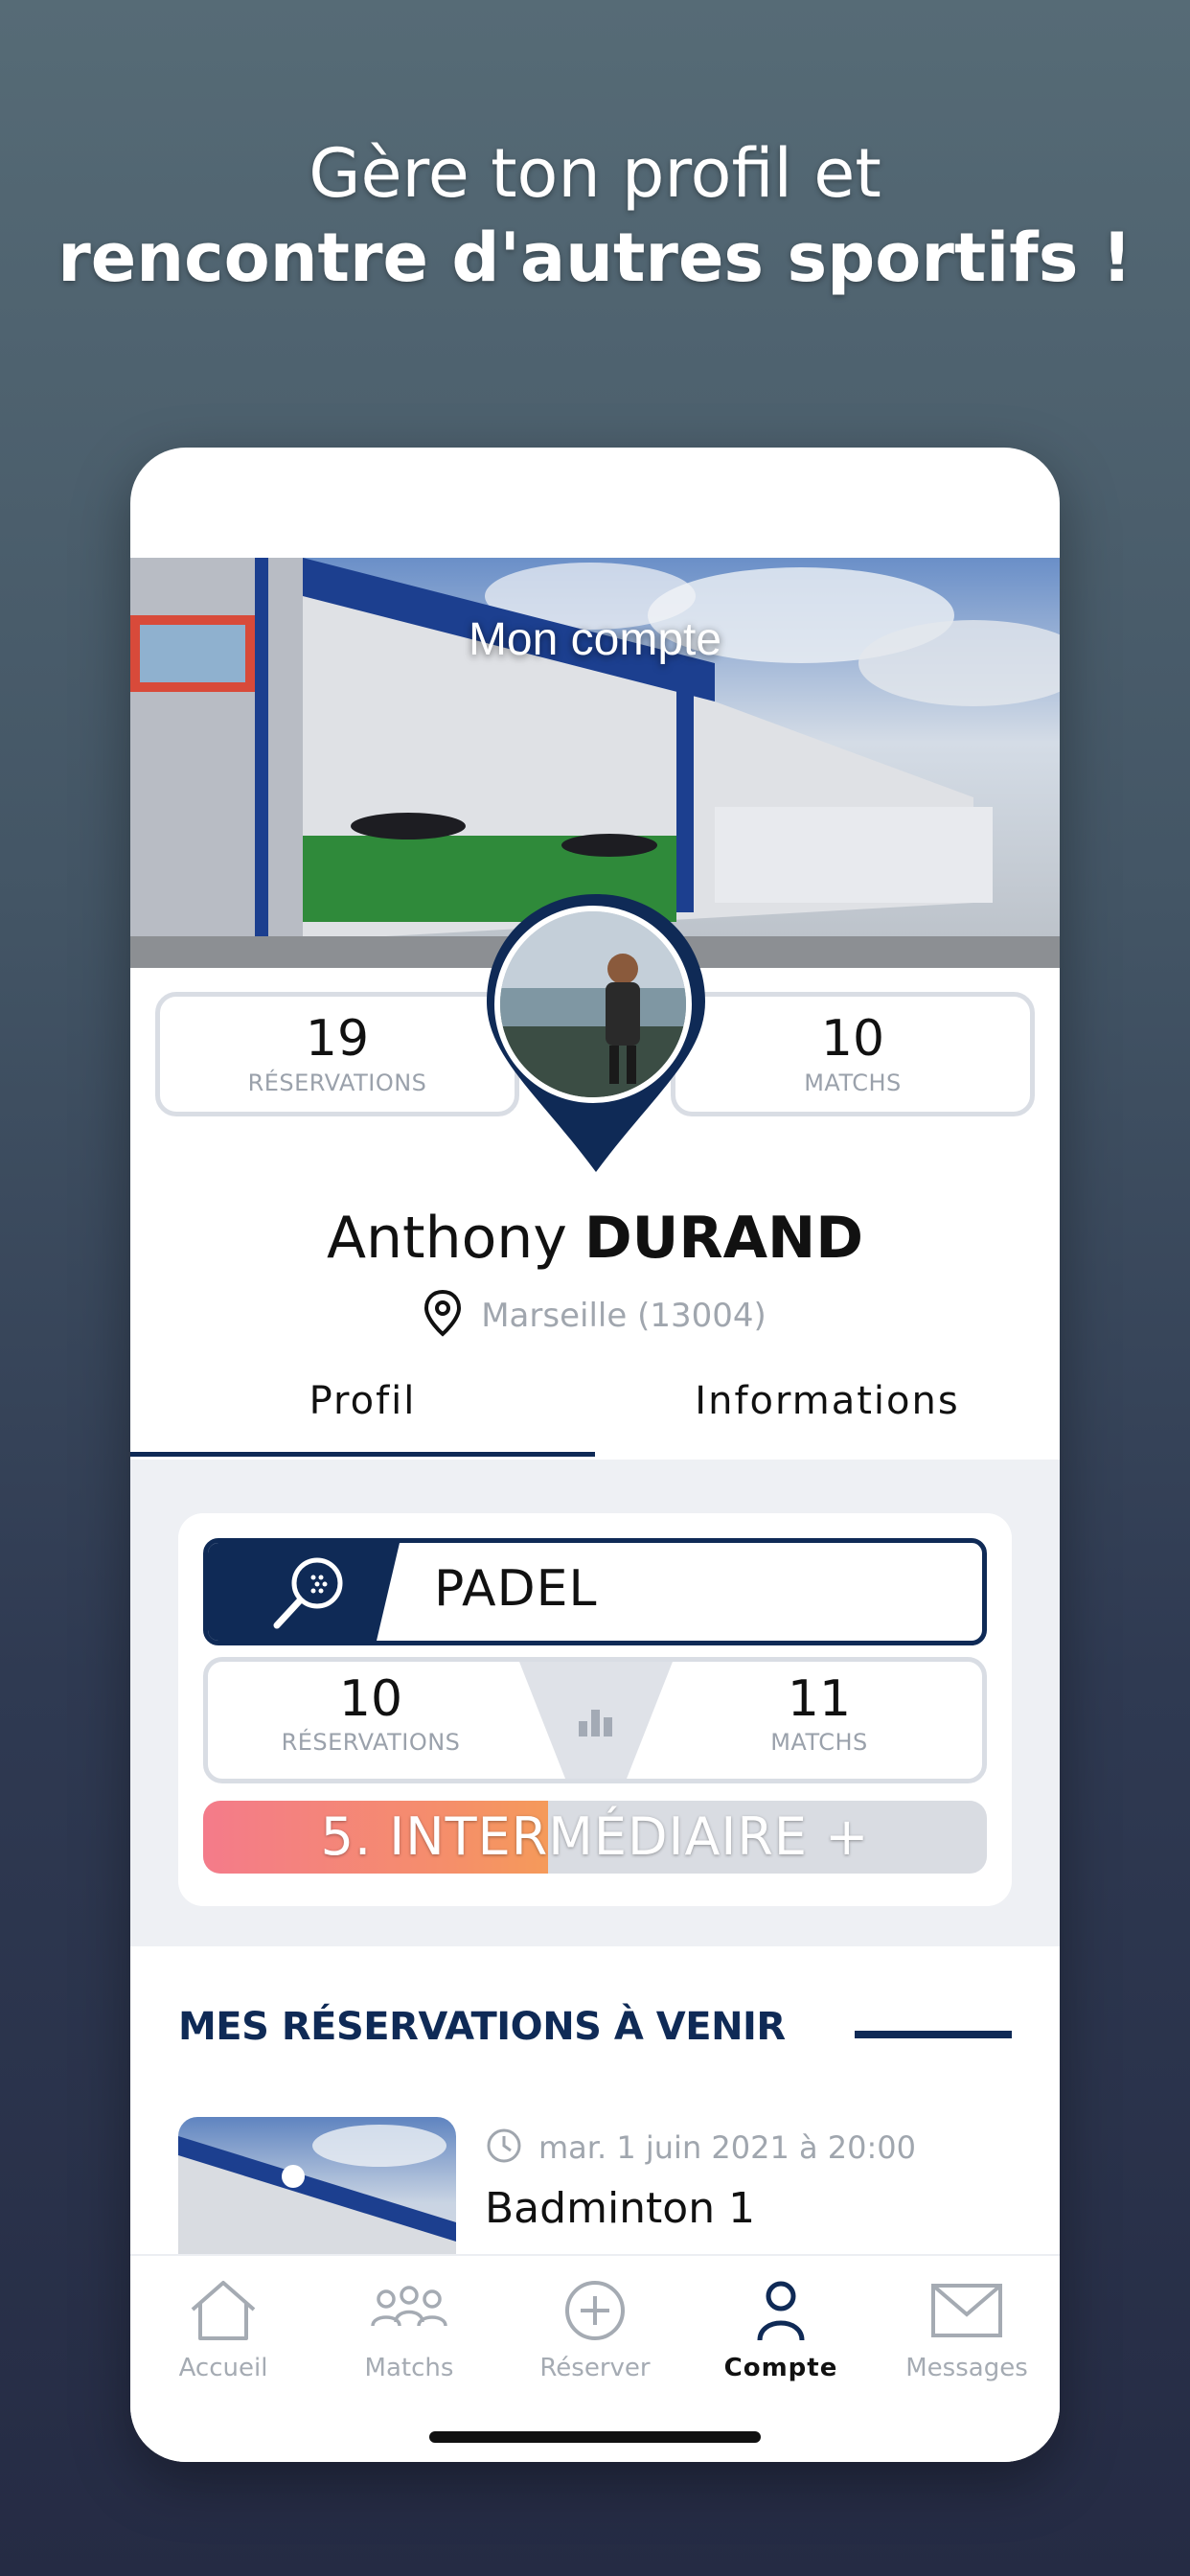  Describe the element at coordinates (595, 2368) in the screenshot. I see `tabbar-reserver-label: Réserver` at that location.